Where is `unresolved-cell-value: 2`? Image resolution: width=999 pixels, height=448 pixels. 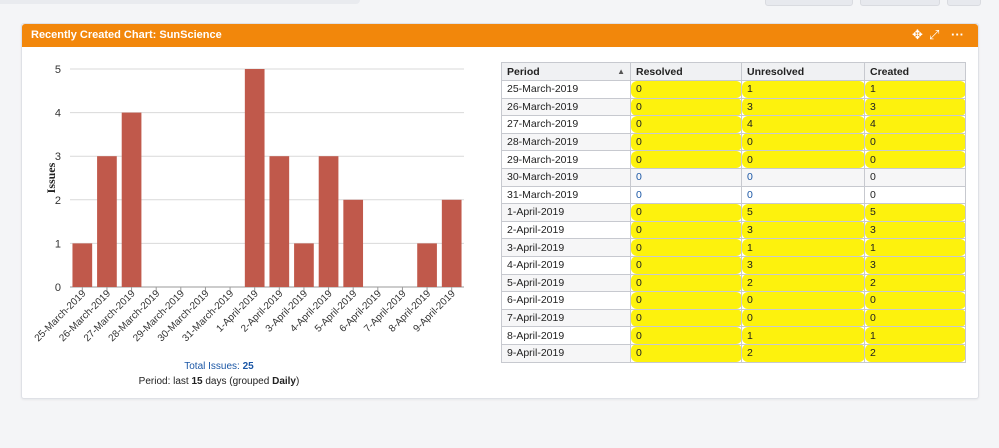
unresolved-cell-value: 2 is located at coordinates (750, 282).